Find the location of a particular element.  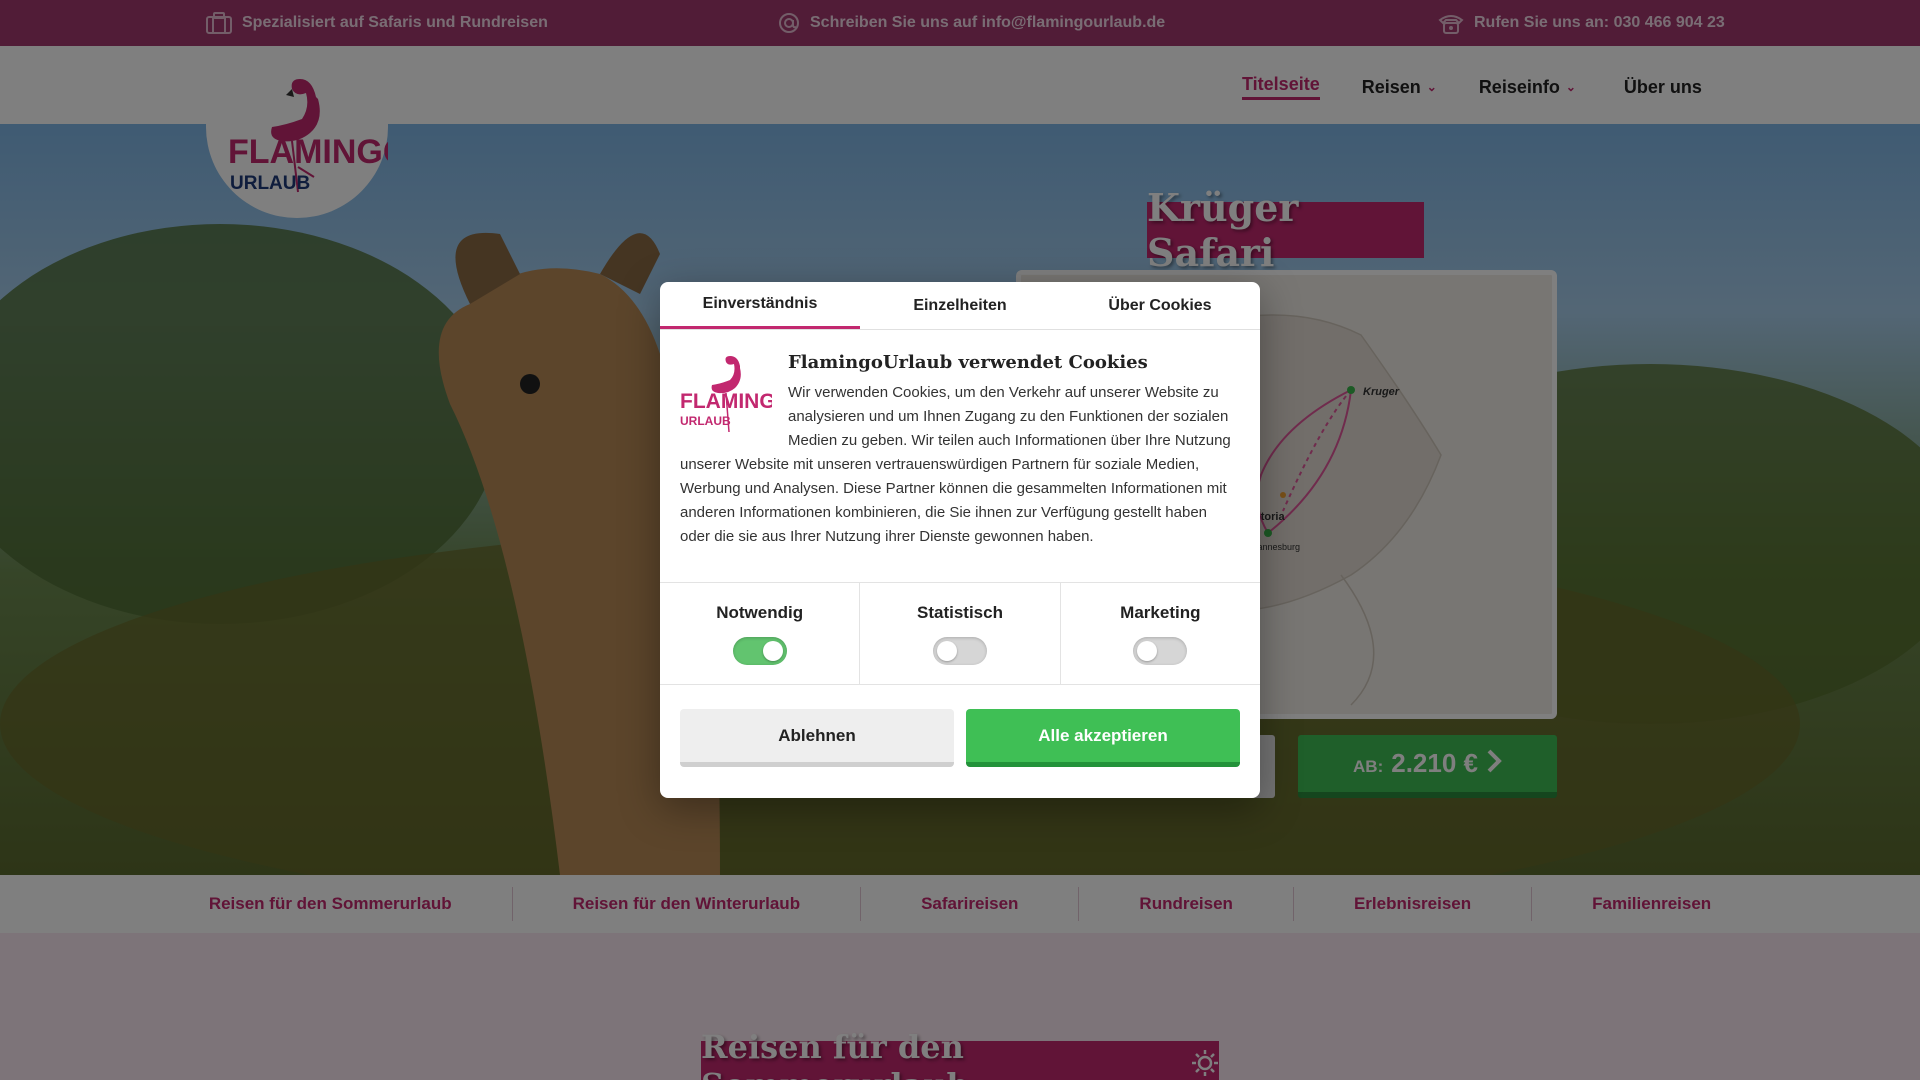

accept-all-button: Alle akzeptieren is located at coordinates (1103, 738).